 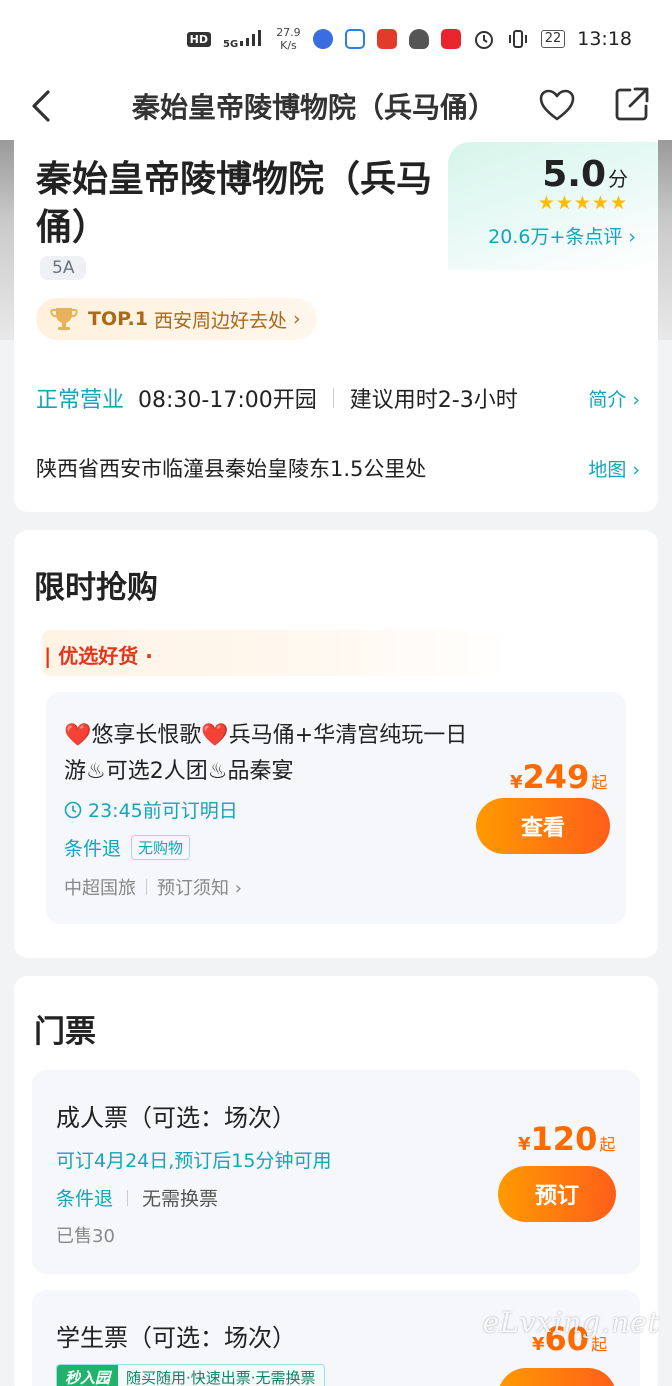 I want to click on price-value: 120, so click(x=564, y=1139).